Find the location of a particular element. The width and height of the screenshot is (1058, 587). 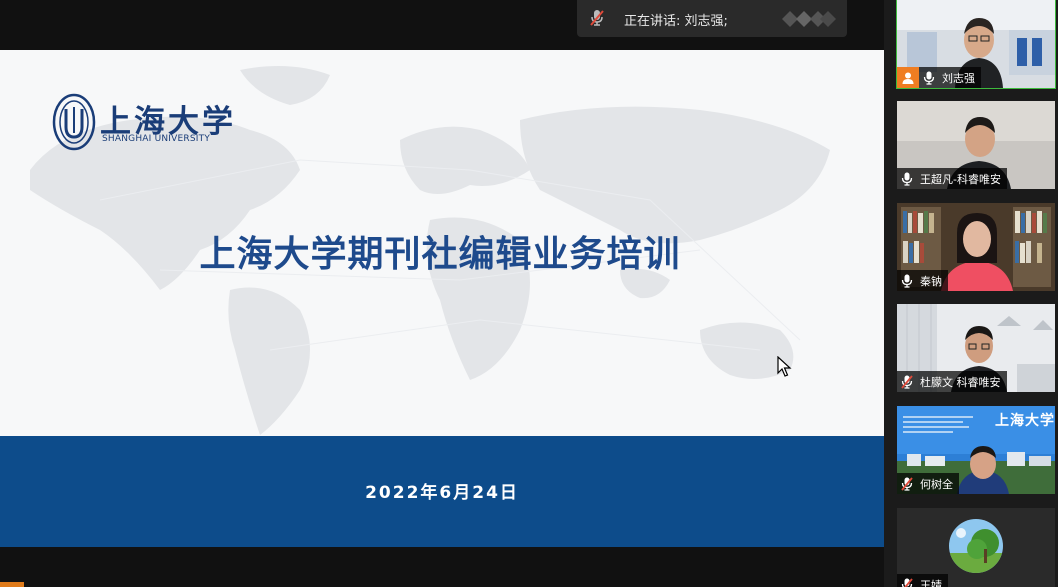

university-logo: 上海大学 SHANGHAI UNIVERSITY is located at coordinates (142, 123).